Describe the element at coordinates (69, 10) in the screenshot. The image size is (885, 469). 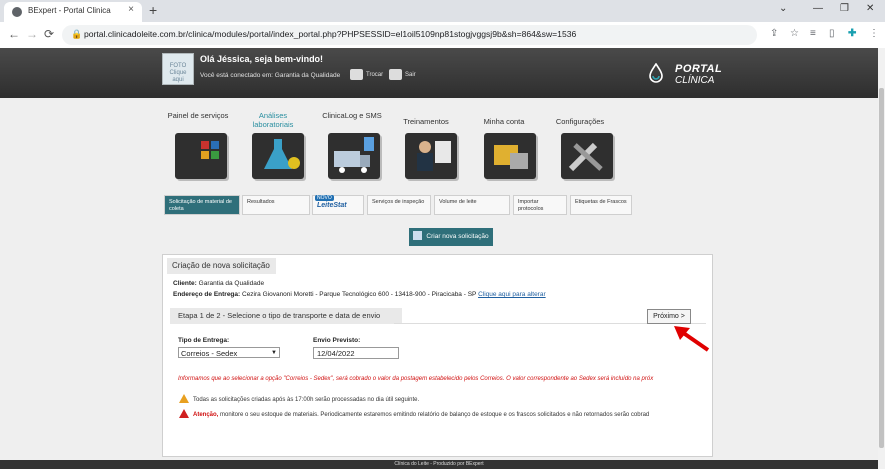
I see `tab-title: BExpert - Portal Clinica` at that location.